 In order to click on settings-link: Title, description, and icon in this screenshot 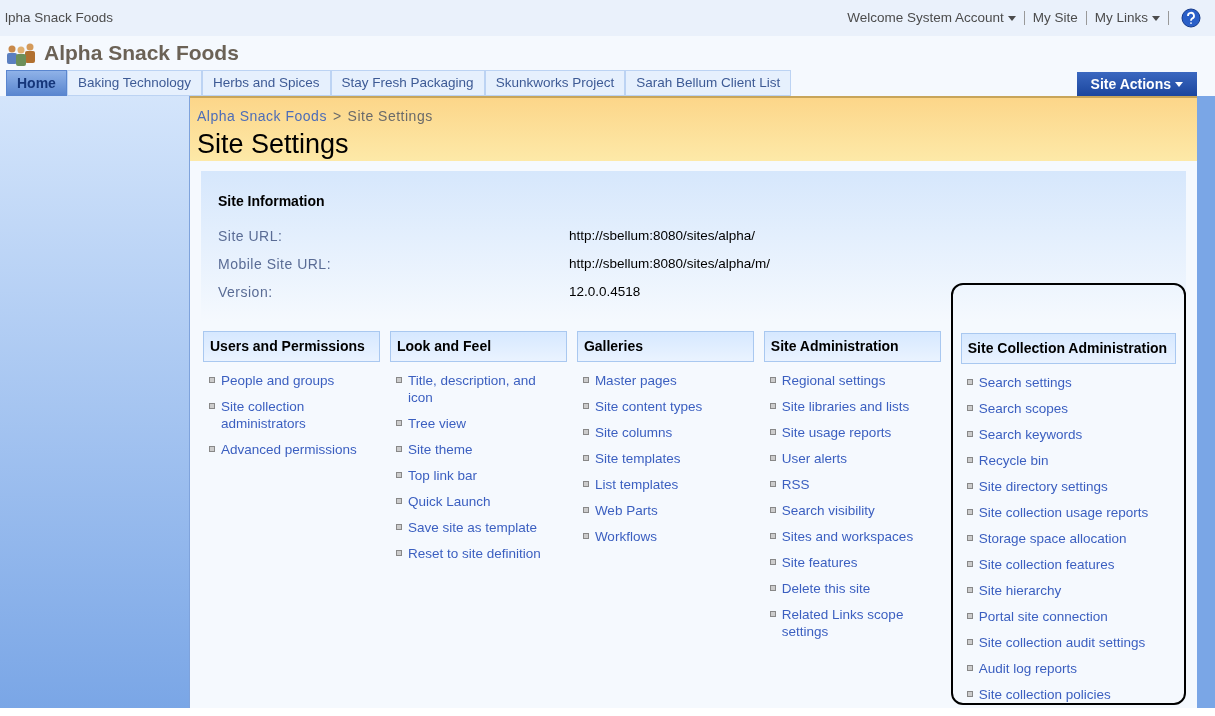, I will do `click(482, 389)`.